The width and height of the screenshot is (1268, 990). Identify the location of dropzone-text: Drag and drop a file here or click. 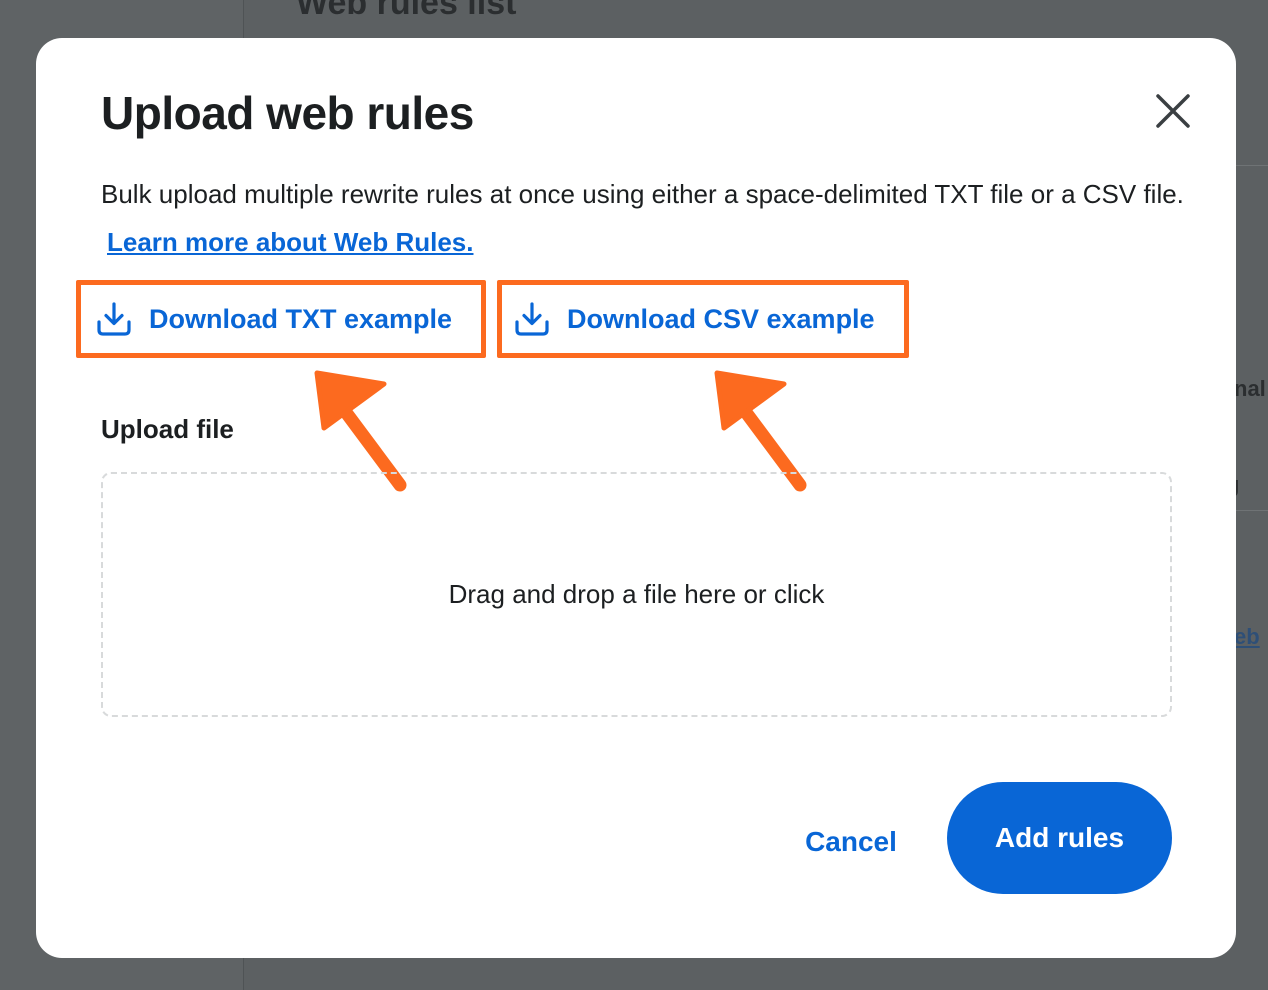
(636, 594).